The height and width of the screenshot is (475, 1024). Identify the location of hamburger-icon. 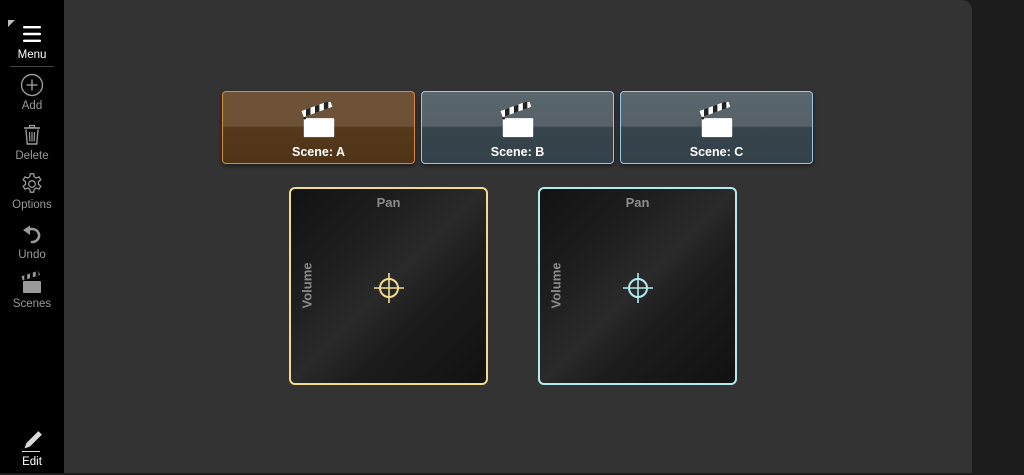
(32, 34).